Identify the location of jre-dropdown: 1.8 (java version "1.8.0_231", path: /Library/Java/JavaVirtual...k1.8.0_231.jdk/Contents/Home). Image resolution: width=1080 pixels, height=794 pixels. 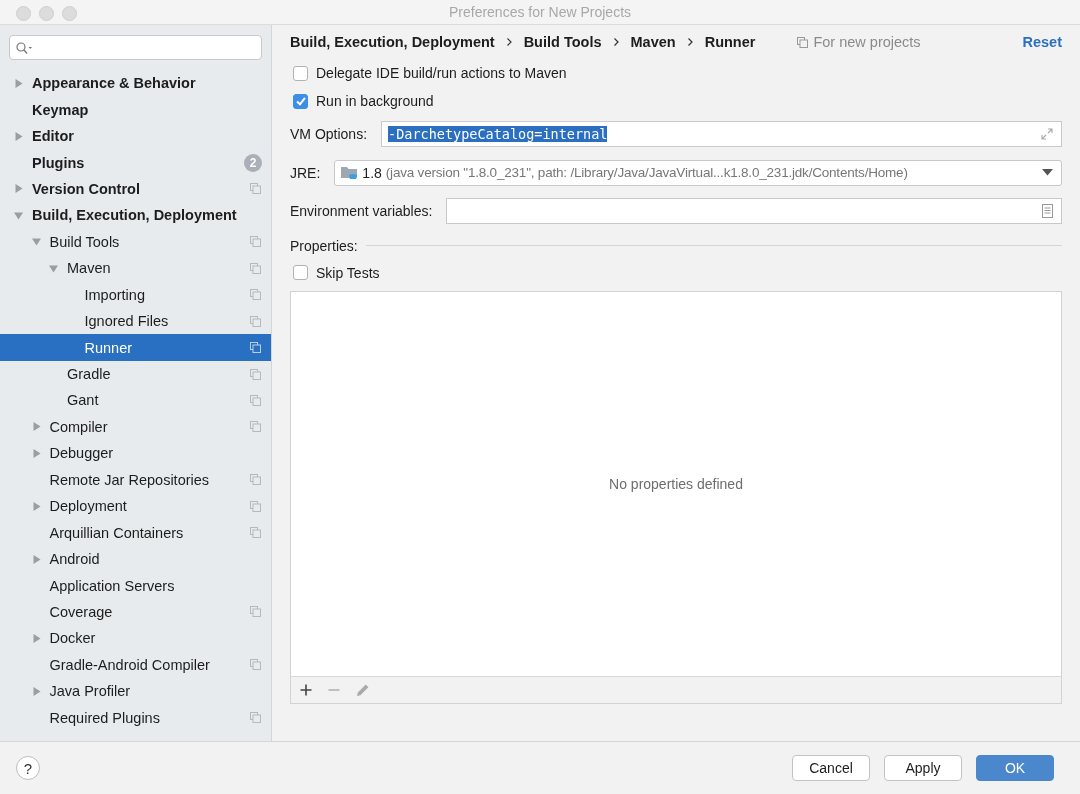
(698, 172).